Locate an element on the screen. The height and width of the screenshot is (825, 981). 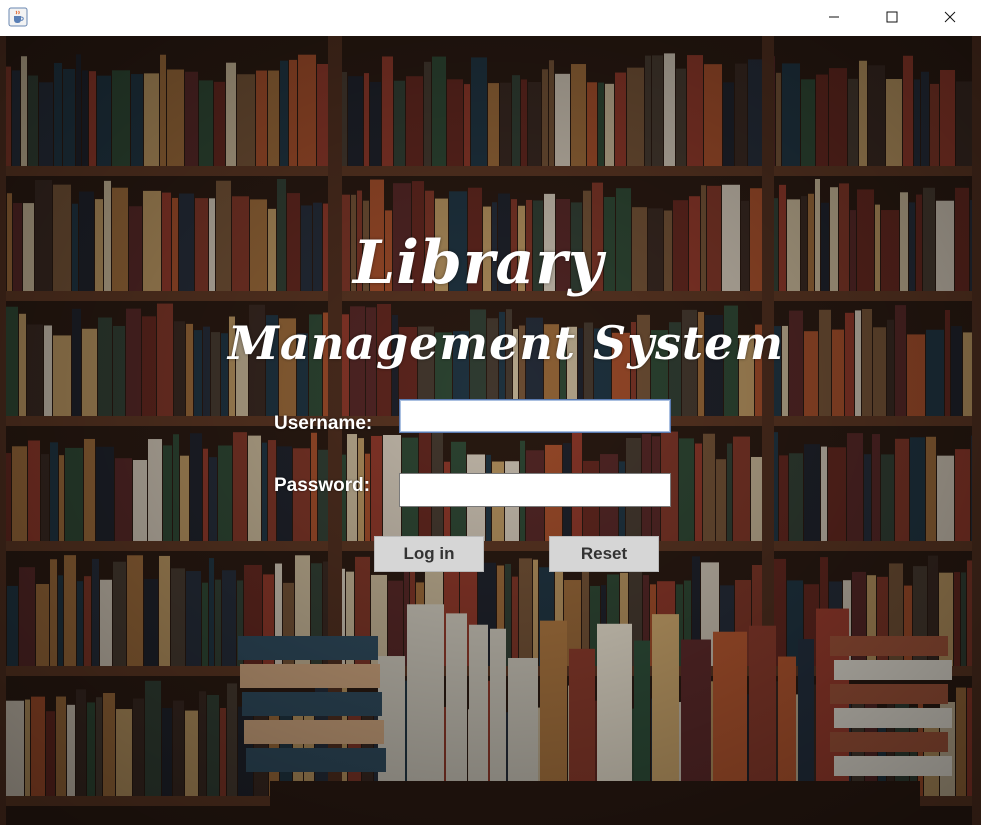
username-label: Username: is located at coordinates (323, 423).